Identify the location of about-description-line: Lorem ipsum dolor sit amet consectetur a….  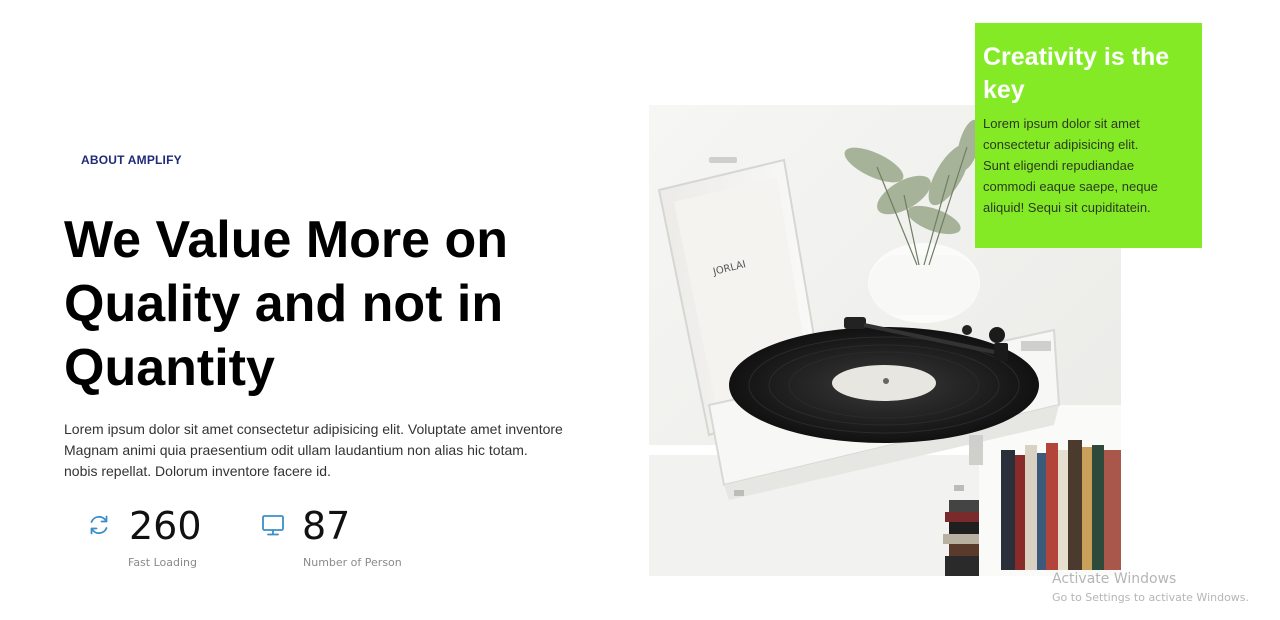
(313, 429).